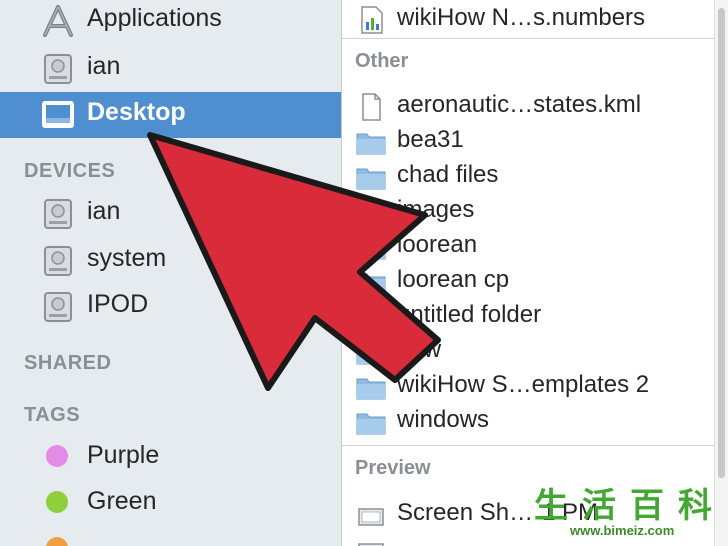  I want to click on watermark-glyph: 科, so click(695, 506).